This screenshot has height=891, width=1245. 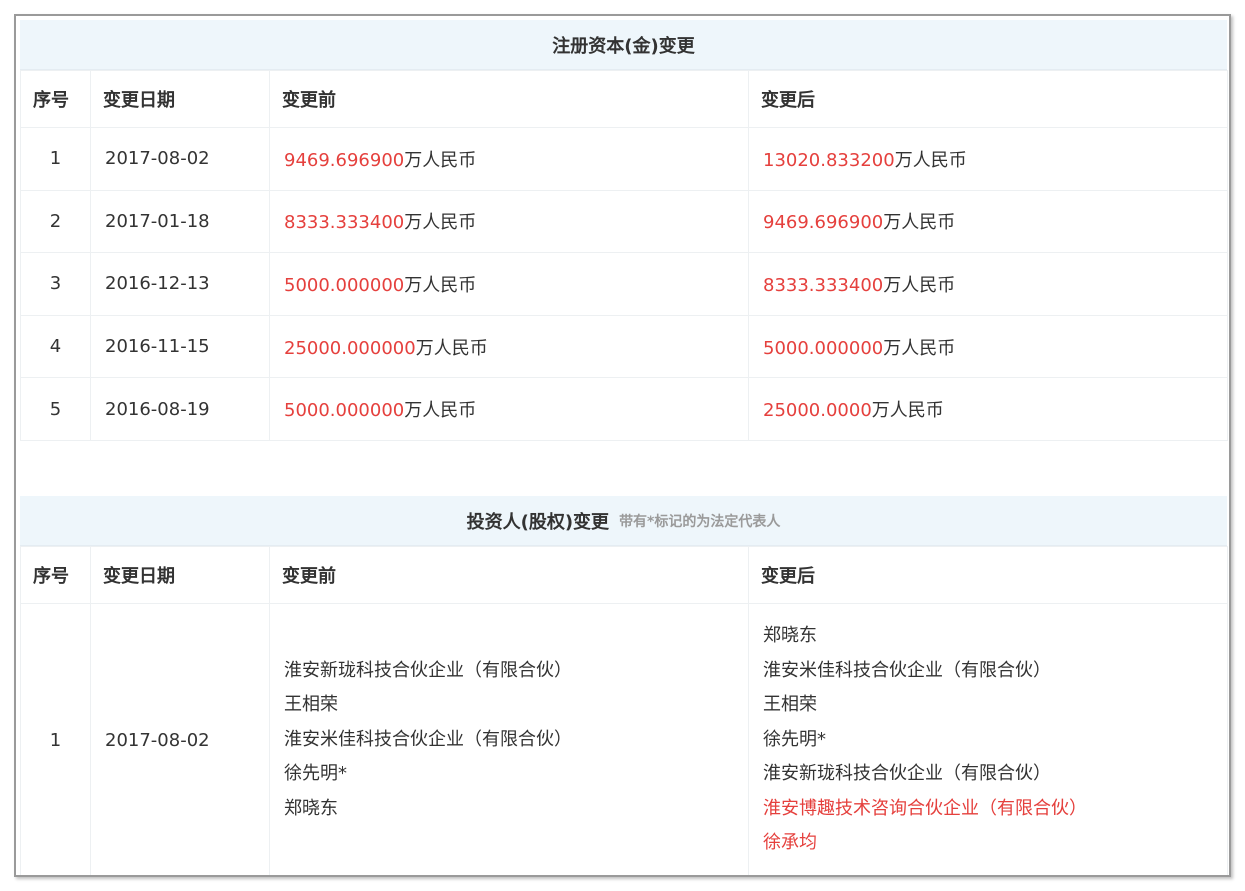 What do you see at coordinates (344, 223) in the screenshot?
I see `before-amount: 8333.333400` at bounding box center [344, 223].